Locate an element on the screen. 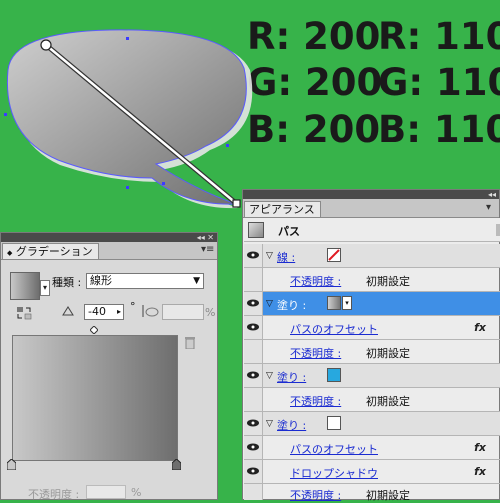 The height and width of the screenshot is (503, 500). fill-opacity-row: 不透明度 : 初期設定 is located at coordinates (372, 352).